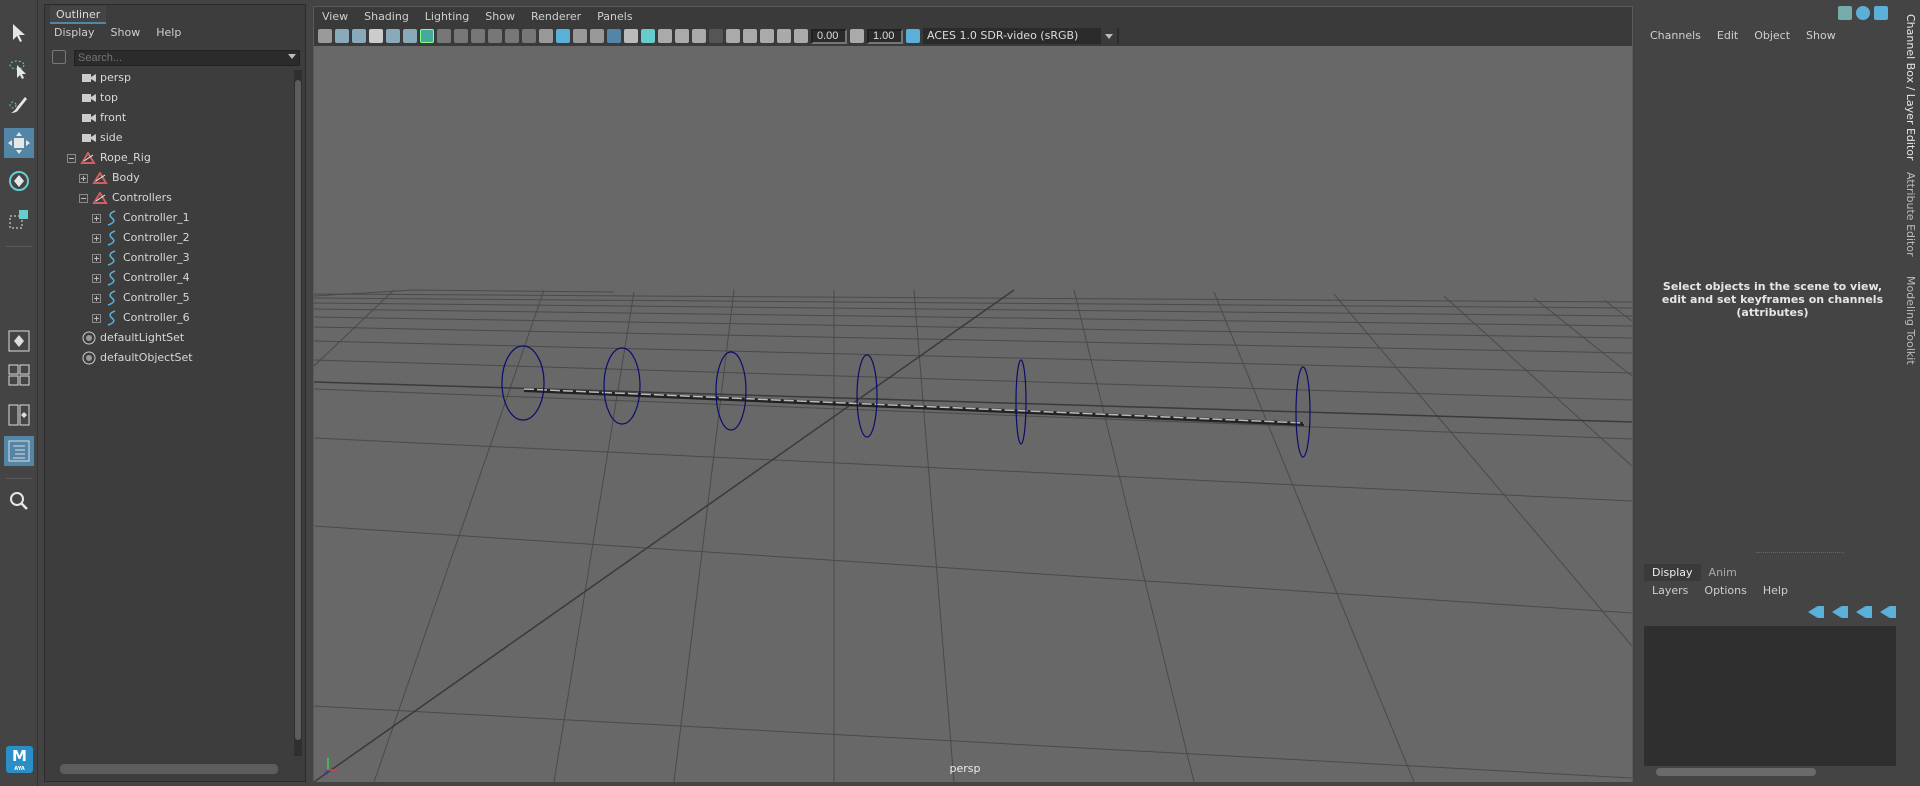 This screenshot has width=1920, height=786. What do you see at coordinates (141, 218) in the screenshot?
I see `outliner-item-controller-1: Controller_1` at bounding box center [141, 218].